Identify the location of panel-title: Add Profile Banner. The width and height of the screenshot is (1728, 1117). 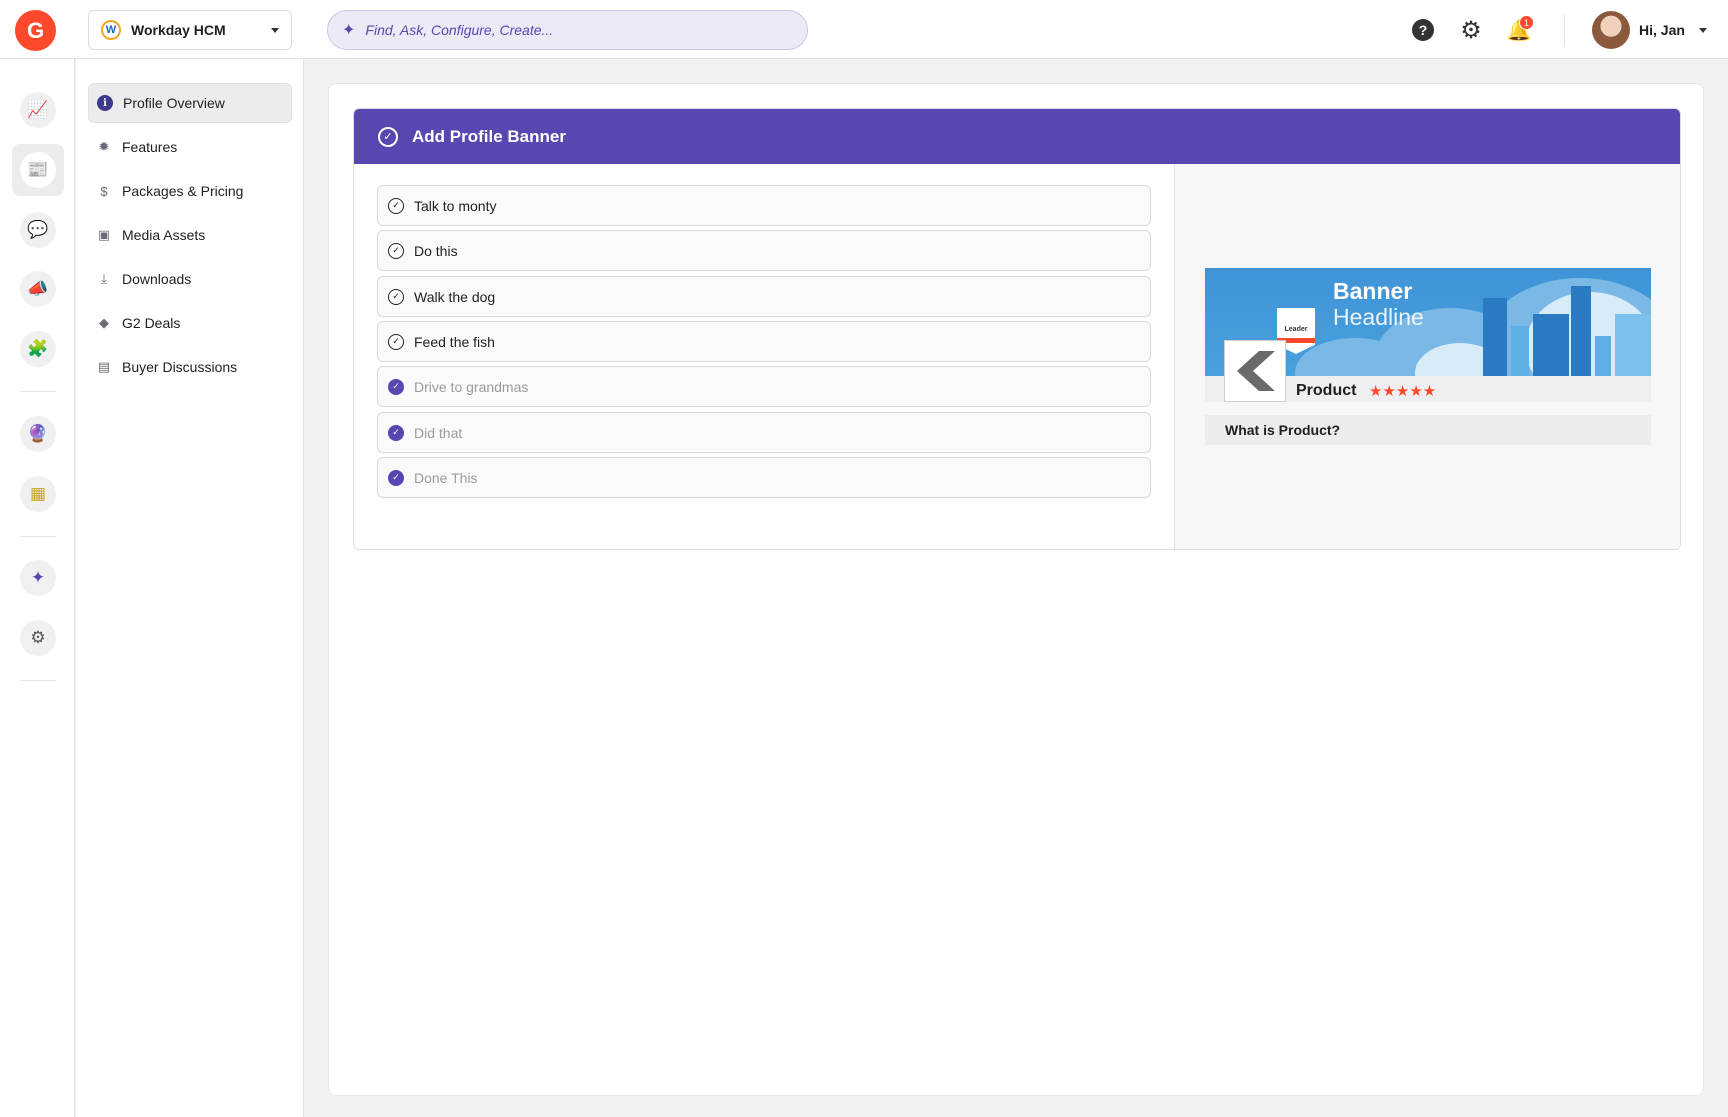
(489, 136).